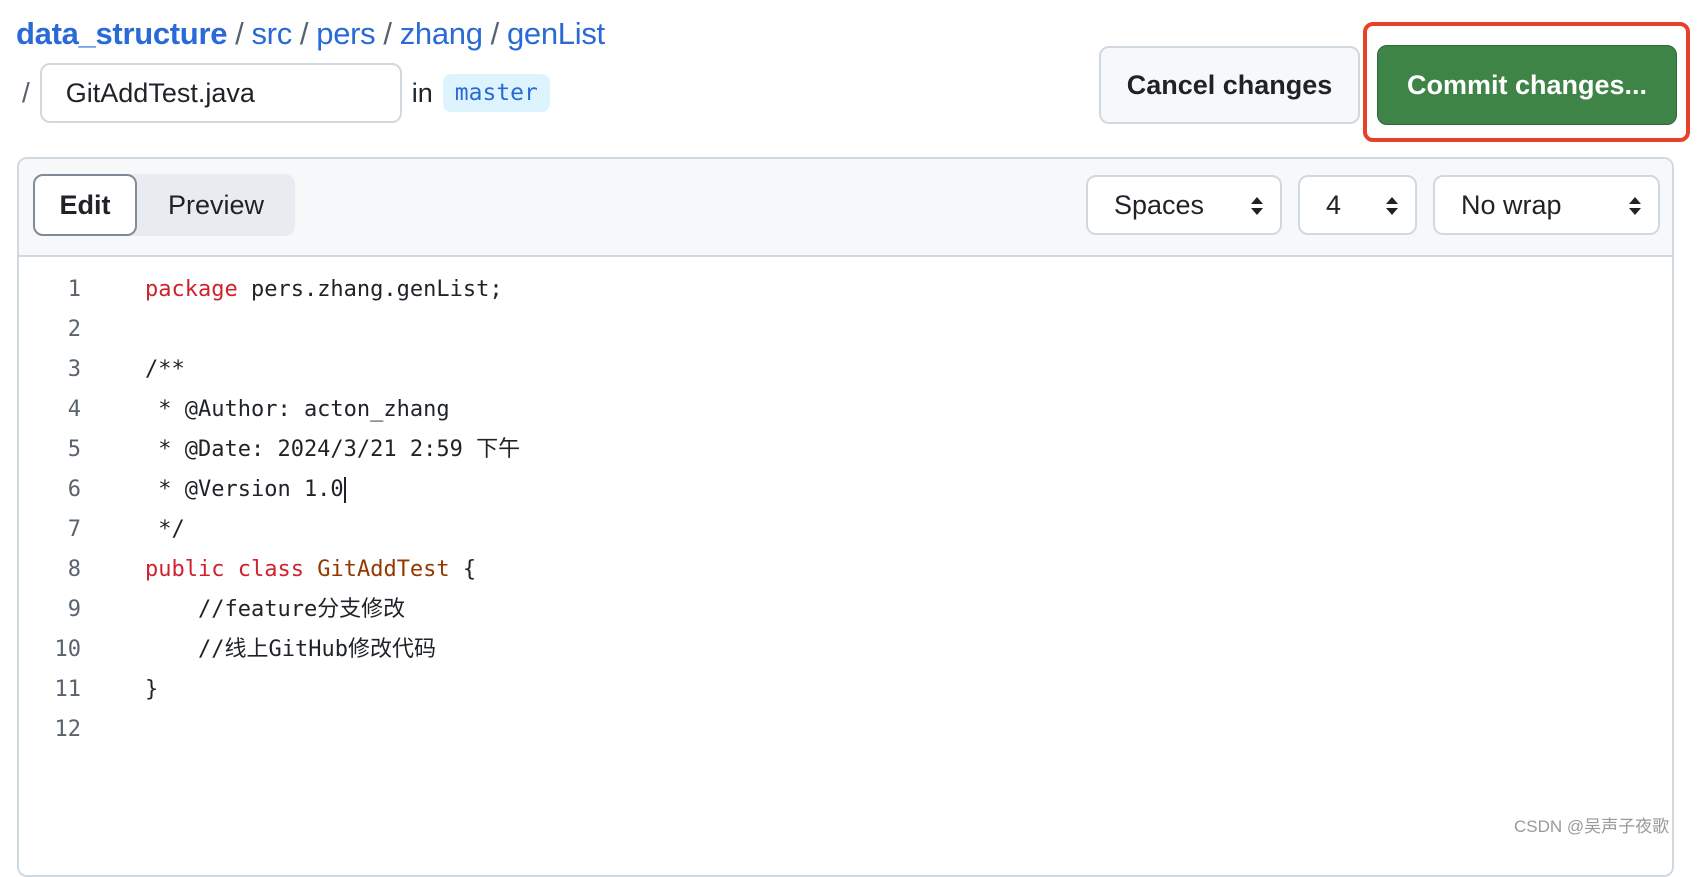 The image size is (1702, 877). What do you see at coordinates (74, 449) in the screenshot?
I see `line-number: 5` at bounding box center [74, 449].